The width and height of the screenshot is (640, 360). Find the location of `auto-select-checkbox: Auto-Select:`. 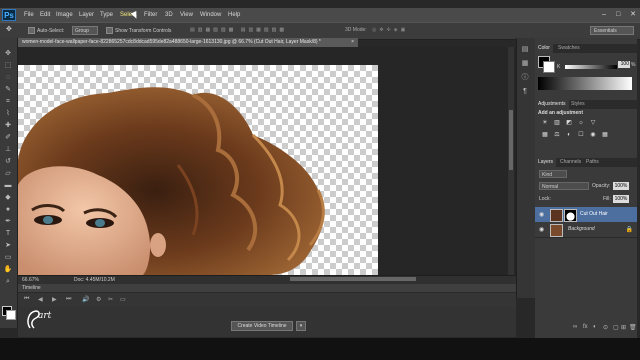

auto-select-checkbox: Auto-Select: is located at coordinates (46, 30).